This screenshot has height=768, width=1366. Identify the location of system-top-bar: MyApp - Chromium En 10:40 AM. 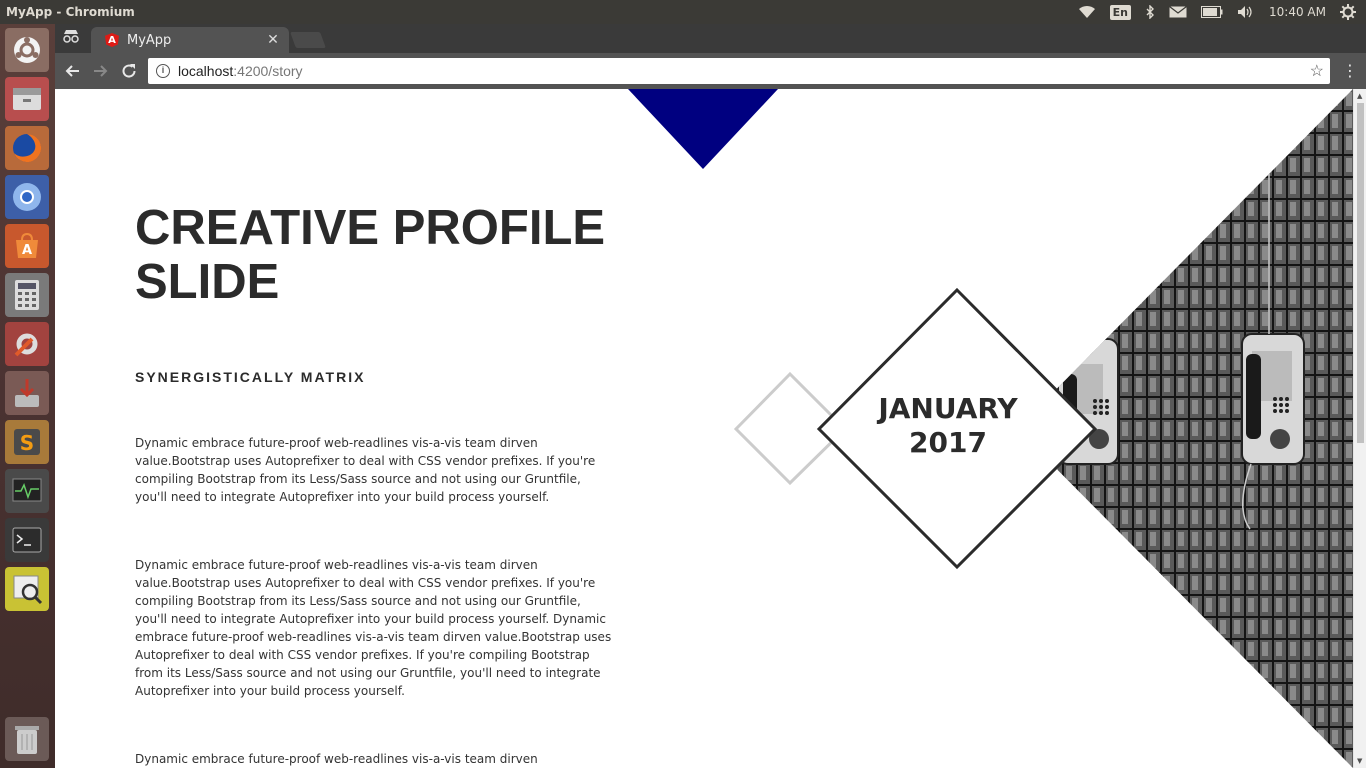
(683, 12).